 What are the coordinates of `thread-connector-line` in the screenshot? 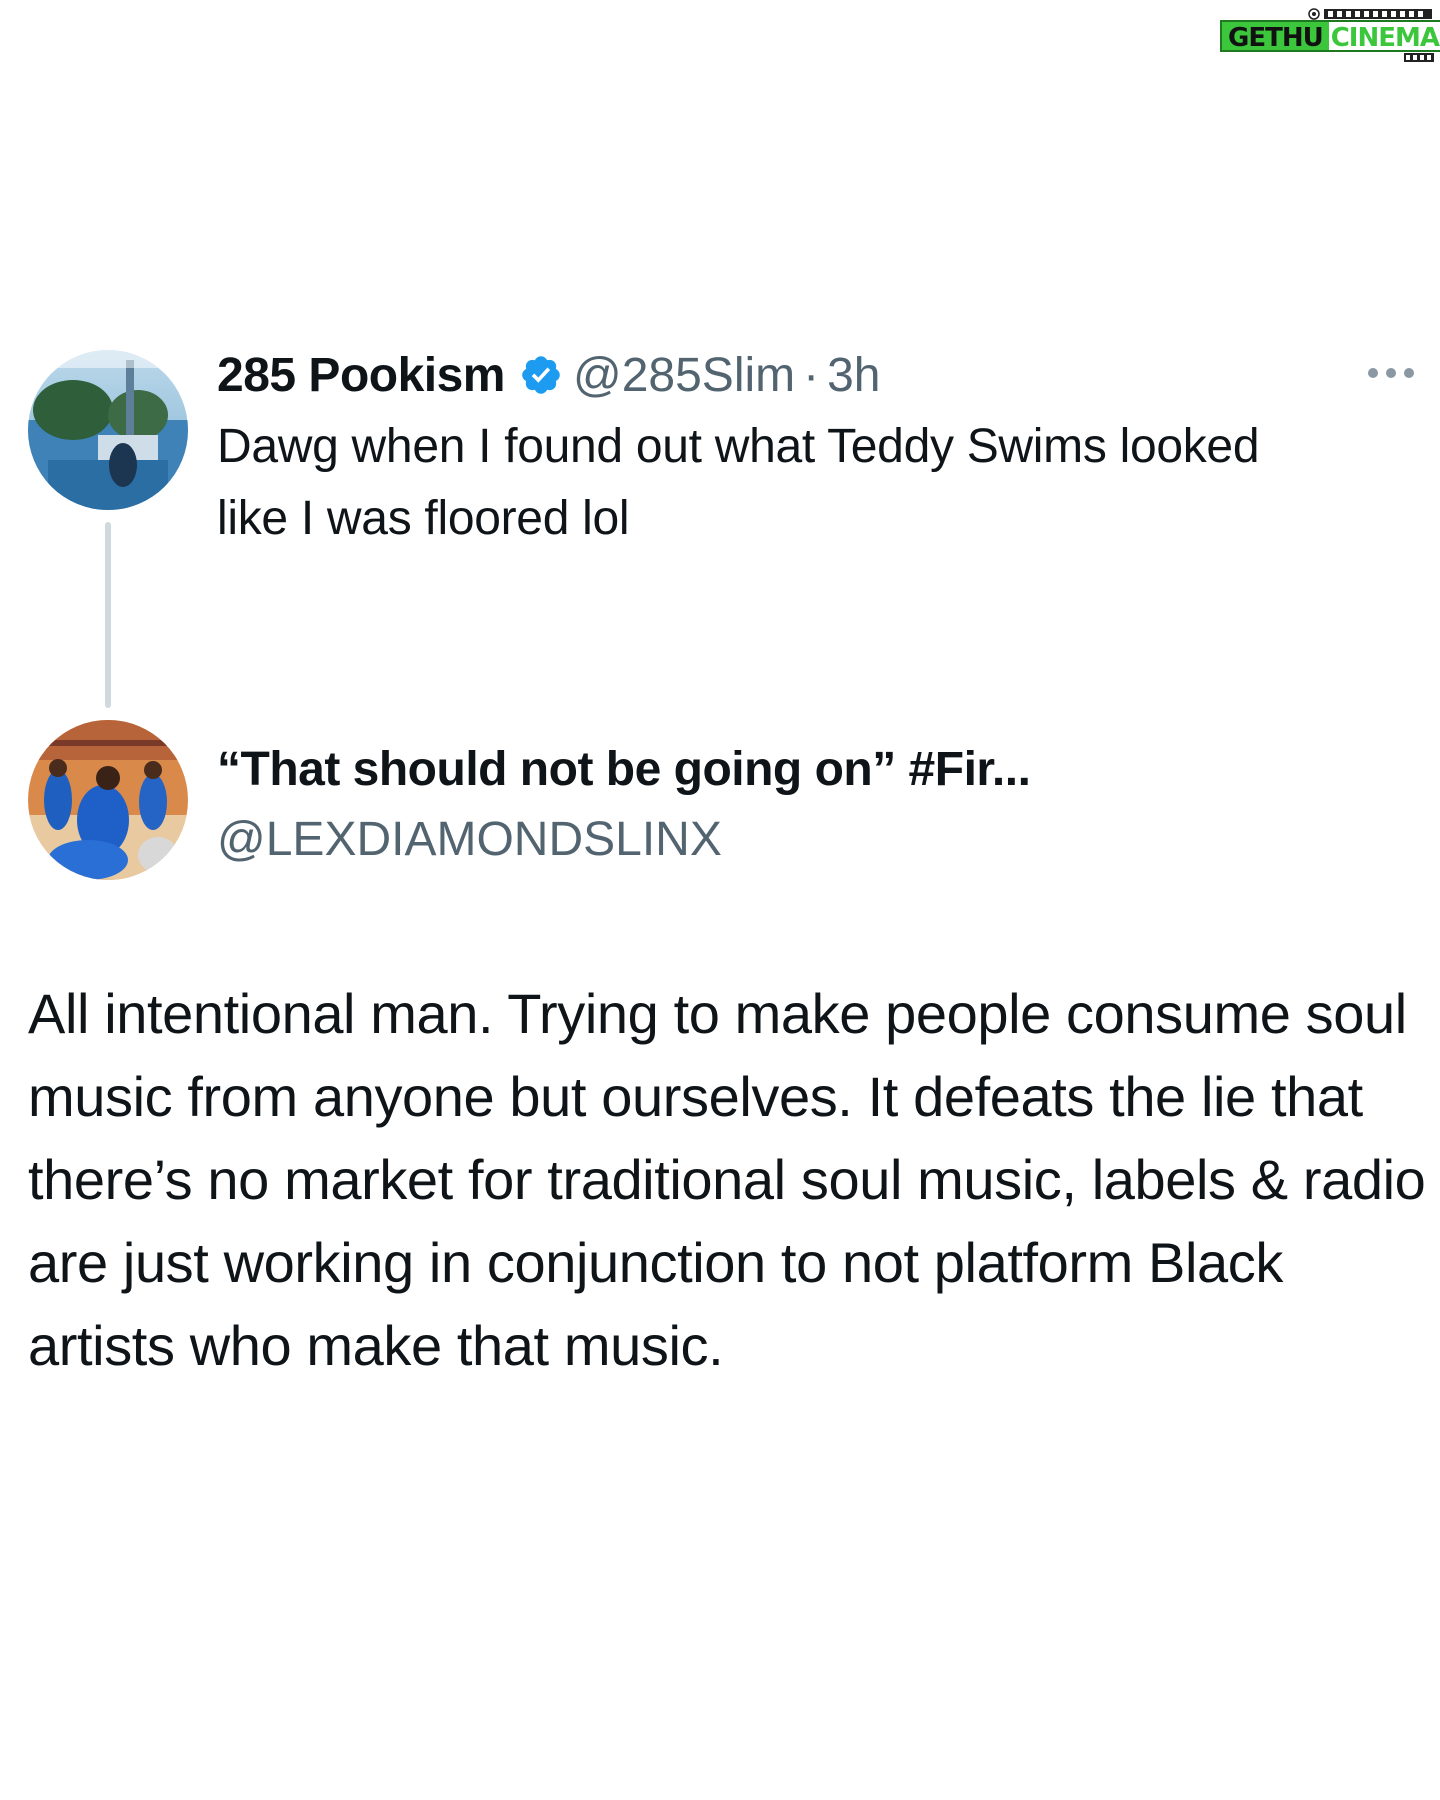 It's located at (108, 615).